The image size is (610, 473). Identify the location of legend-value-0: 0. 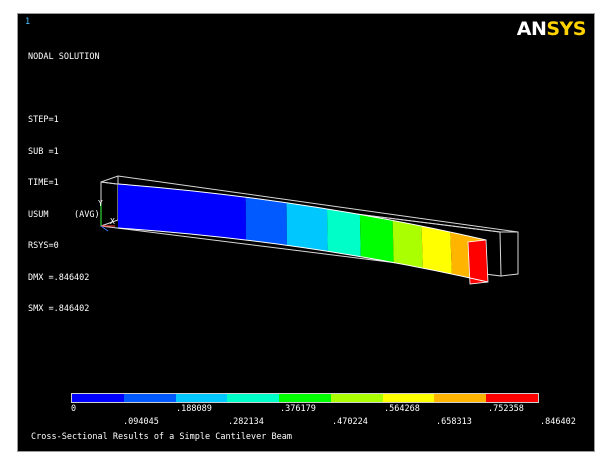
(74, 409).